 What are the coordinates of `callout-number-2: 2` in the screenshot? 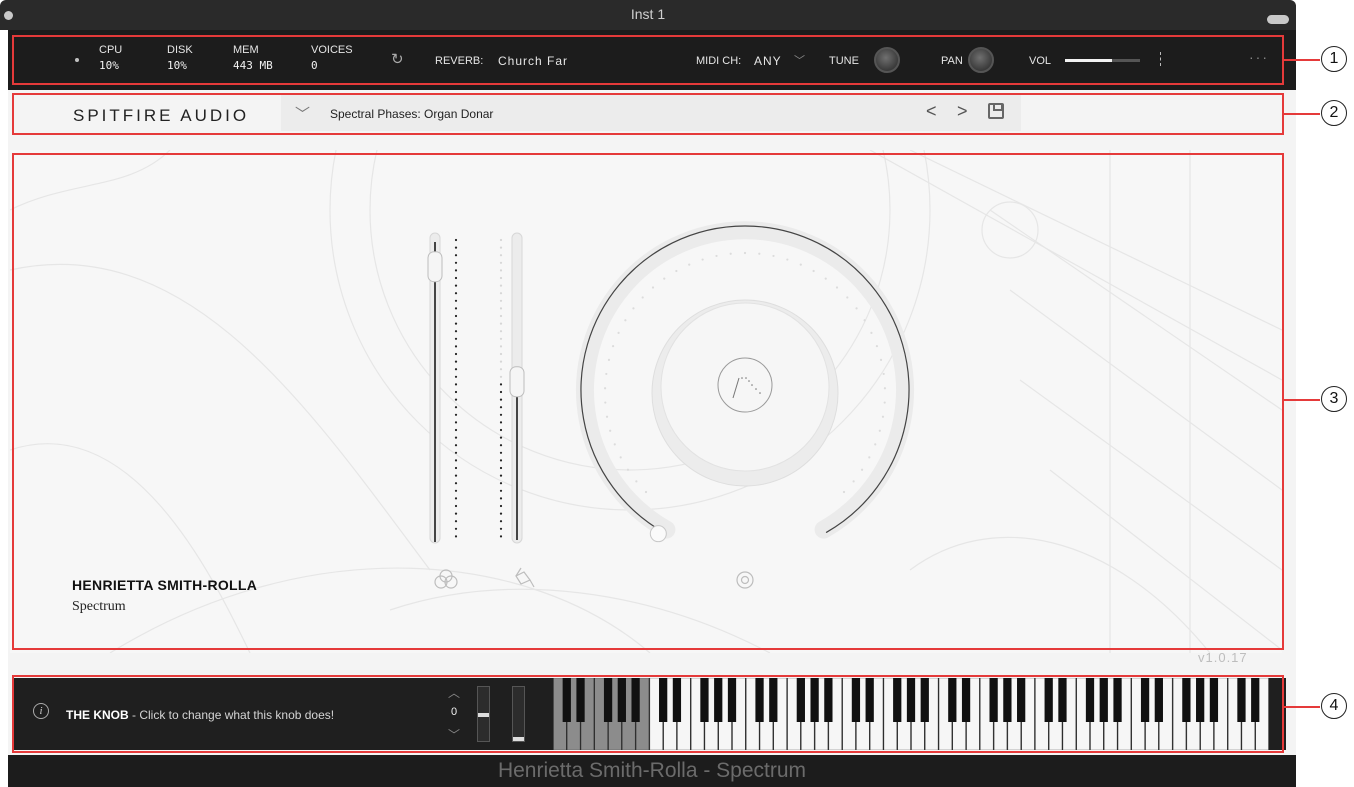 It's located at (1334, 113).